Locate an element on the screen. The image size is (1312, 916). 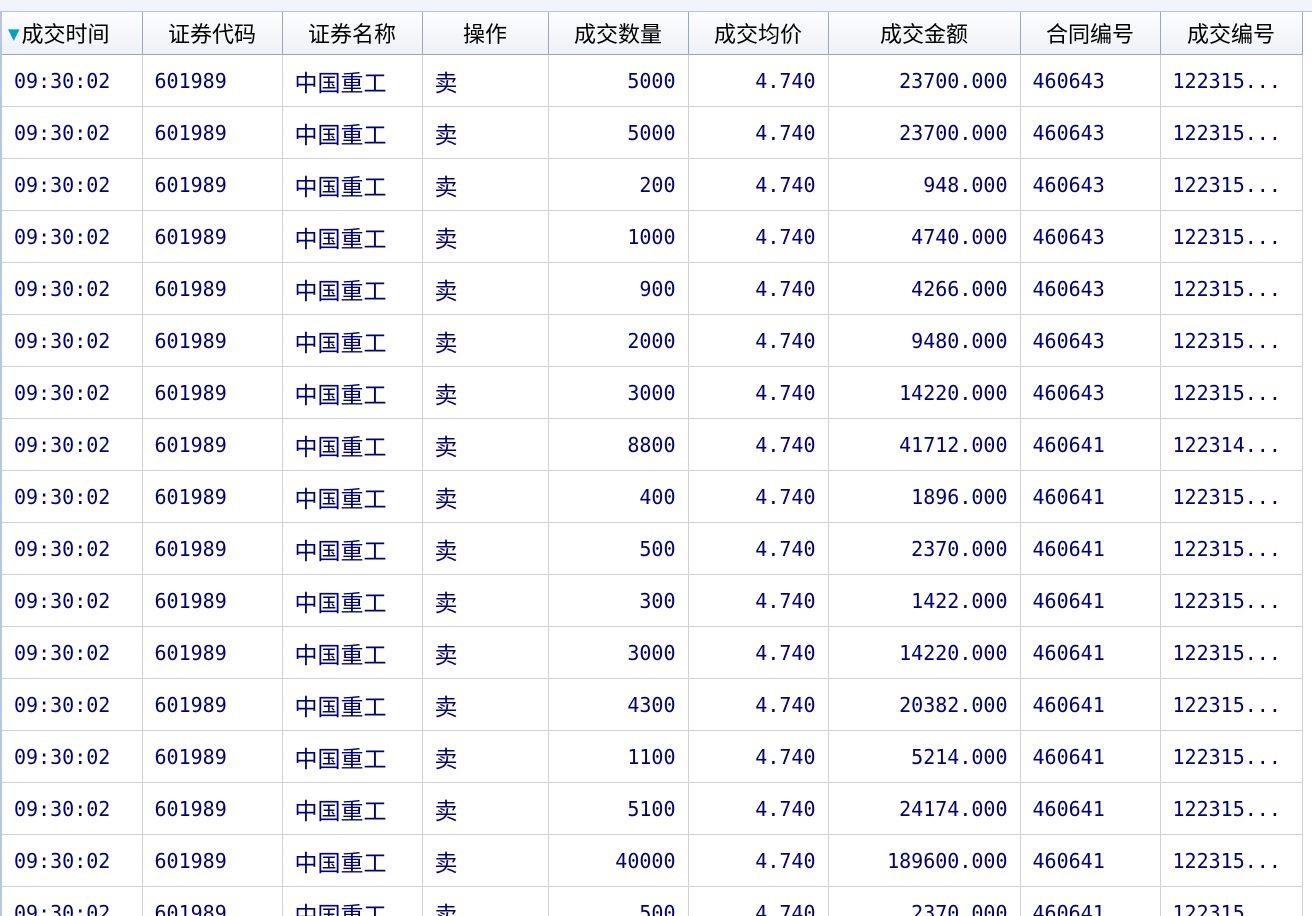
trade-amount-cell: 948.000 is located at coordinates (924, 184).